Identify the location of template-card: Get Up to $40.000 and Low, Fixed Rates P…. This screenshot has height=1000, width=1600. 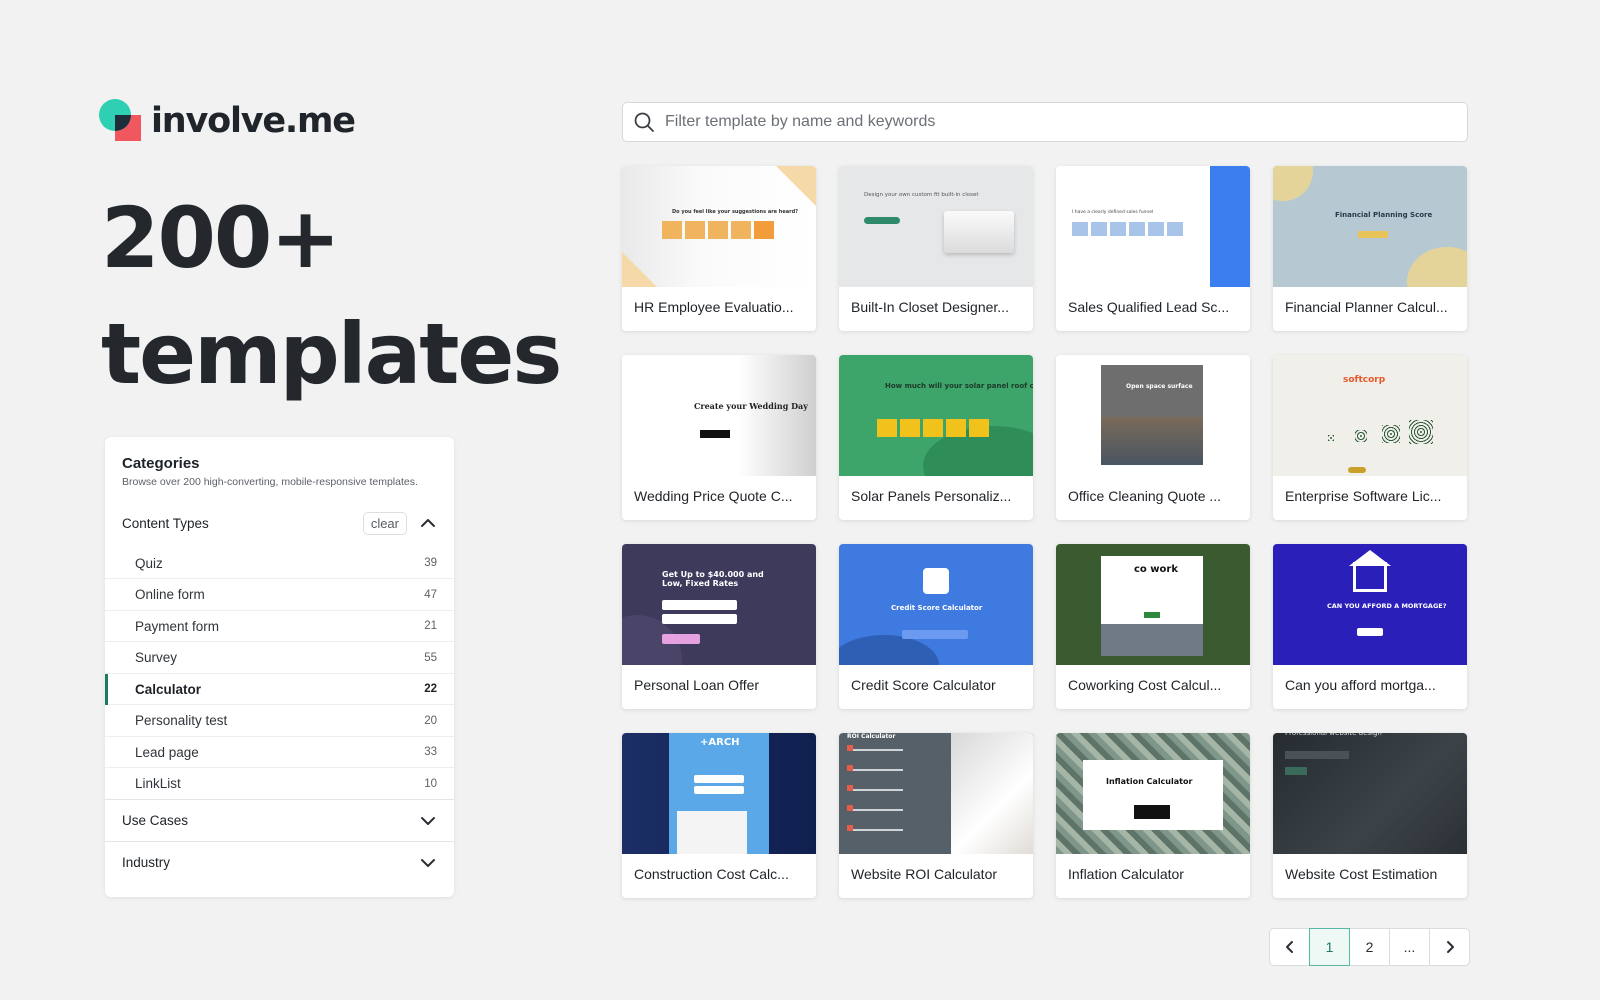
(719, 626).